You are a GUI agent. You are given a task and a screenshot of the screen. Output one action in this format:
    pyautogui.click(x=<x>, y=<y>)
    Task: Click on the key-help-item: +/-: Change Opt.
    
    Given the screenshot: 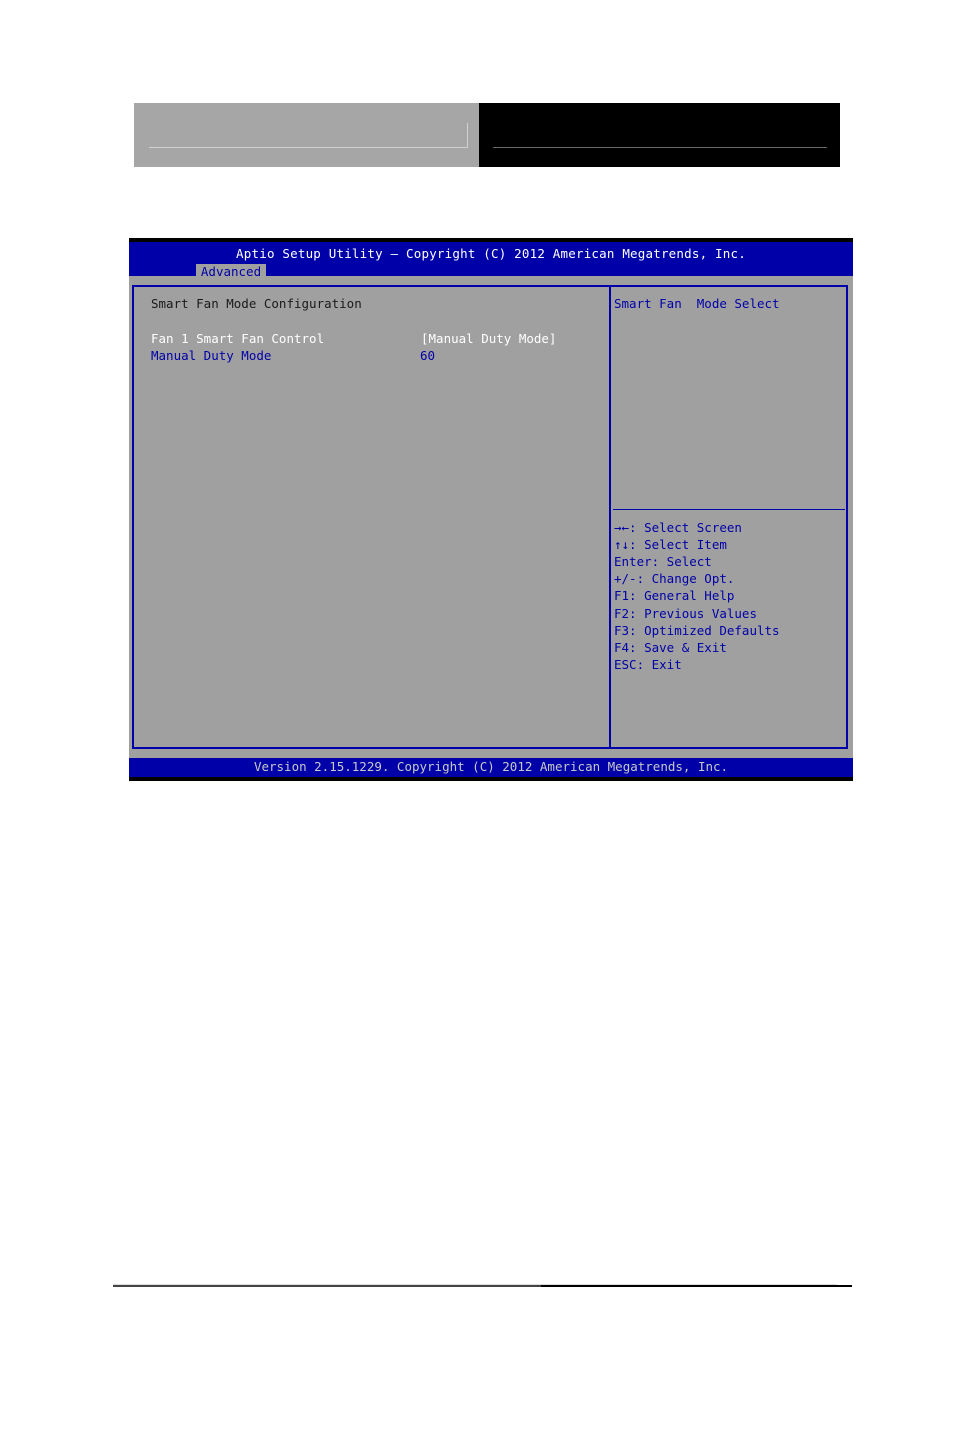 What is the action you would take?
    pyautogui.click(x=674, y=578)
    